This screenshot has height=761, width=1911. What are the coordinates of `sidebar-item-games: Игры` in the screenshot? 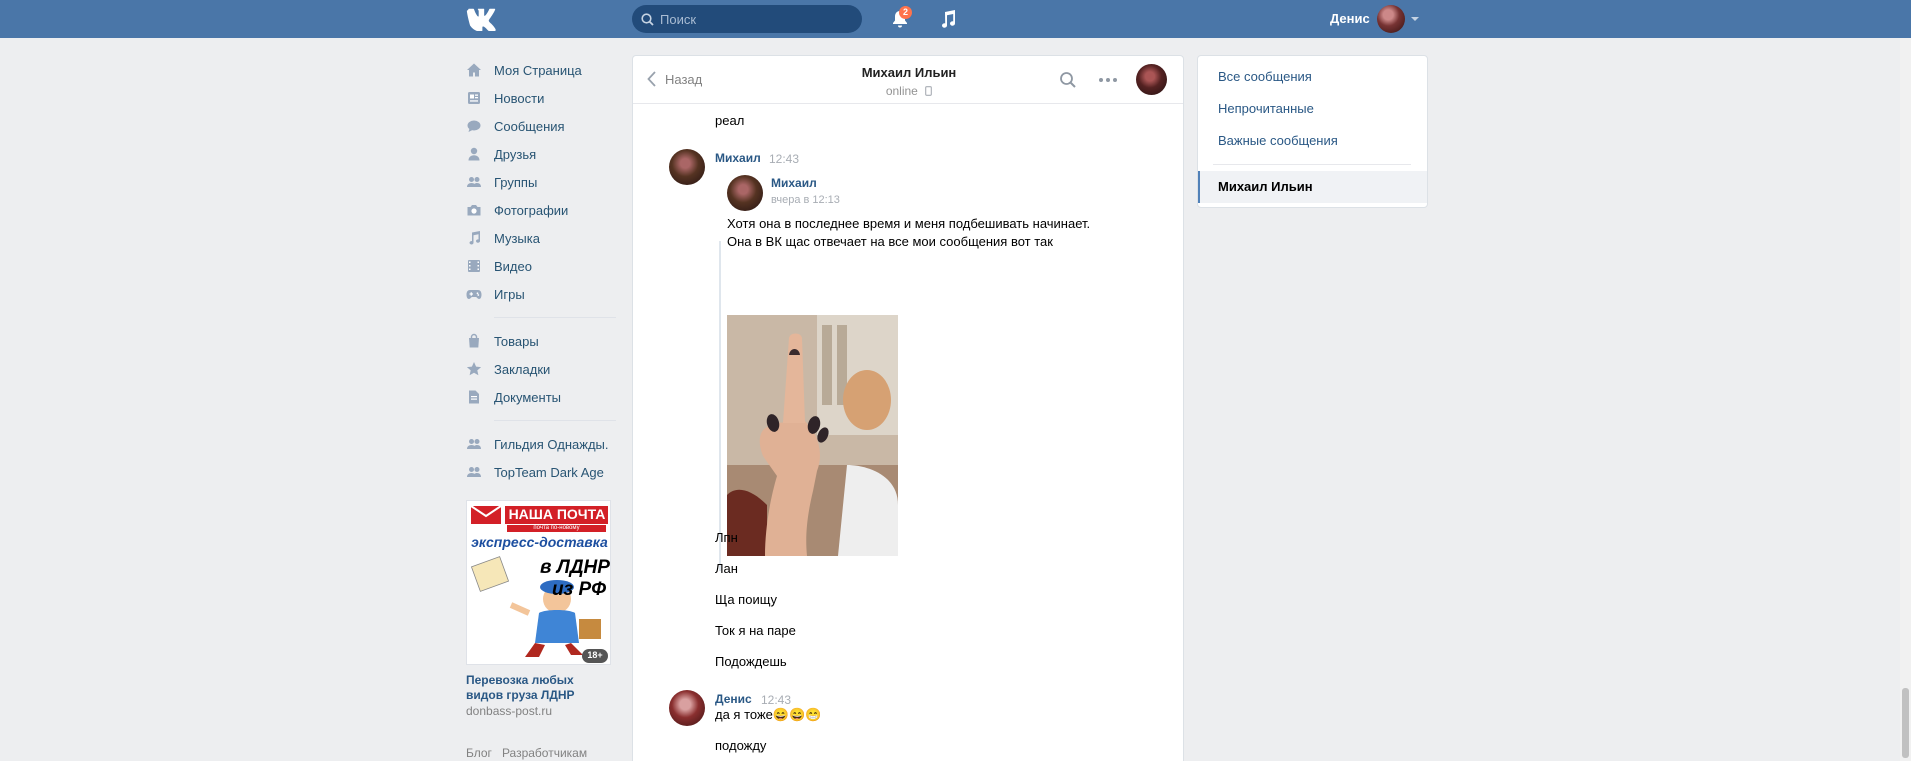 It's located at (541, 294).